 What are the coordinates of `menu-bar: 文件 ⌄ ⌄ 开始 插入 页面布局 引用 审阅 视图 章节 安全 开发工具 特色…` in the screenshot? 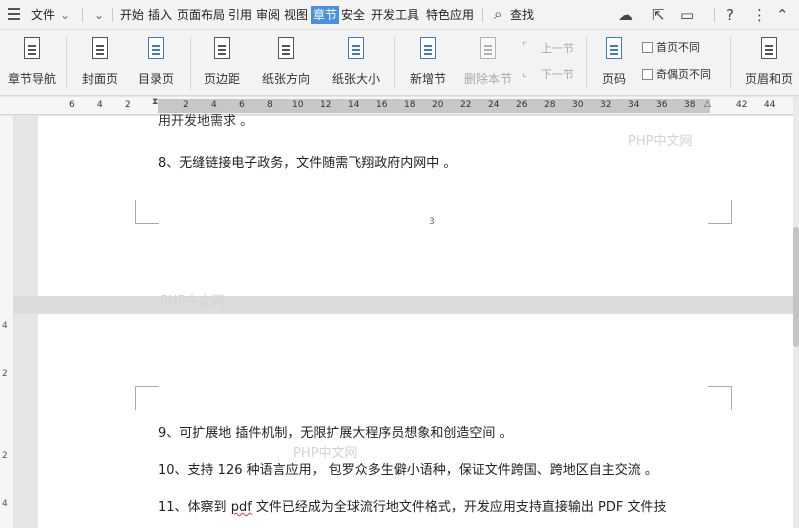 It's located at (399, 15).